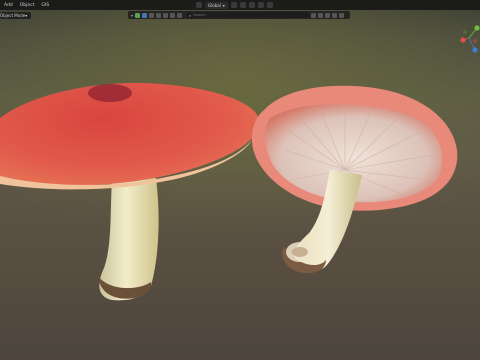 This screenshot has height=360, width=480. Describe the element at coordinates (463, 40) in the screenshot. I see `x-axis-handle` at that location.